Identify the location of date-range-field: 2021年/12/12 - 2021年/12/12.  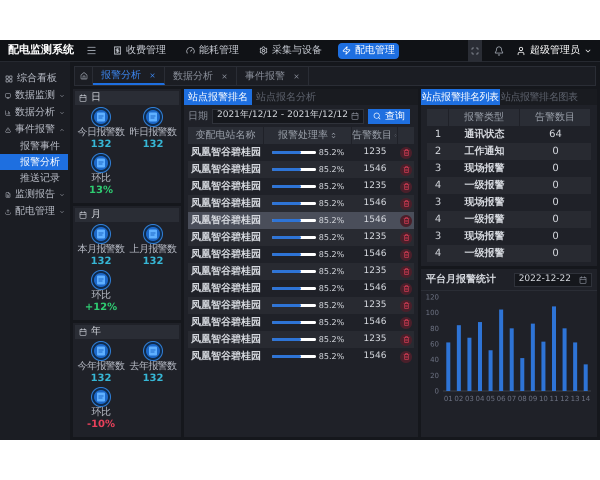
(288, 116).